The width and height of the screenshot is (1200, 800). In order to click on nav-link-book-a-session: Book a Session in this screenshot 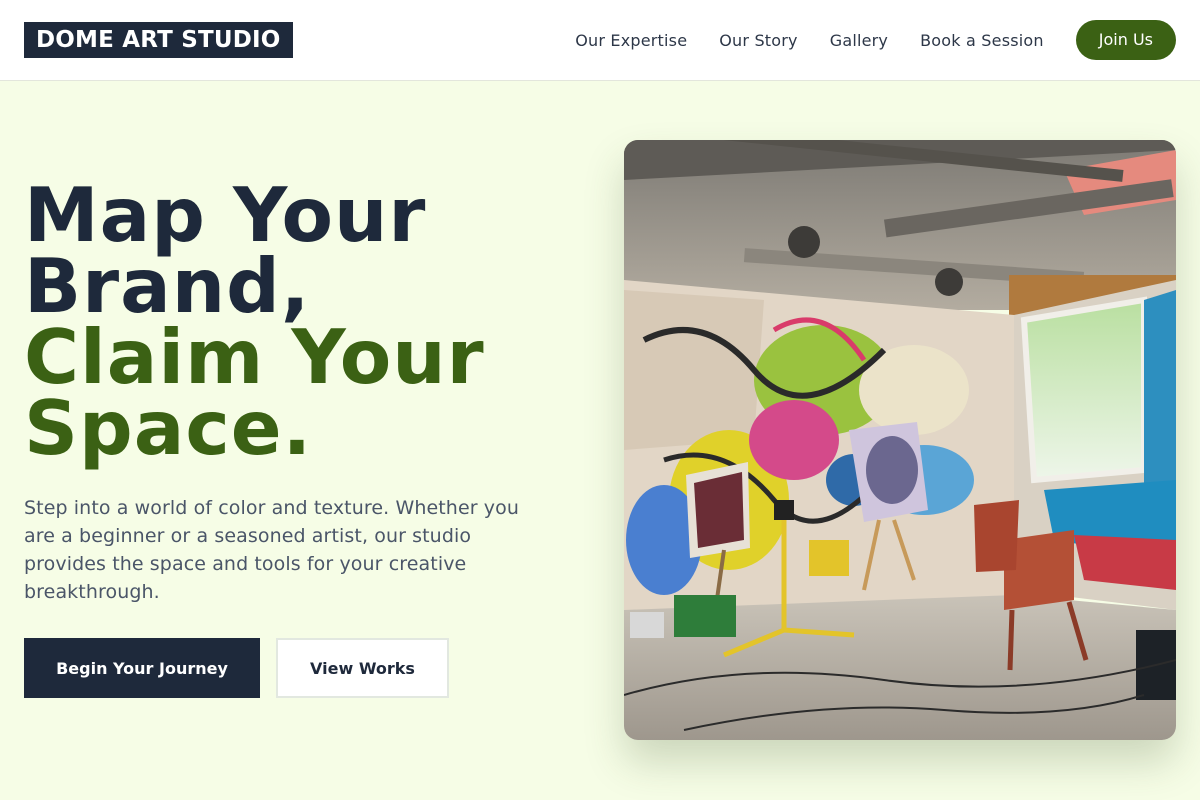, I will do `click(982, 40)`.